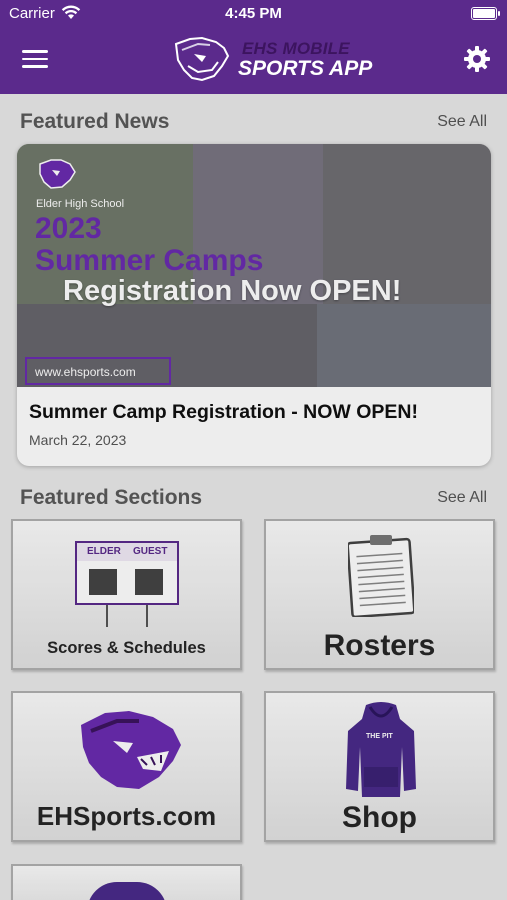 This screenshot has height=900, width=507. I want to click on scoreboard-away-label: GUEST, so click(150, 551).